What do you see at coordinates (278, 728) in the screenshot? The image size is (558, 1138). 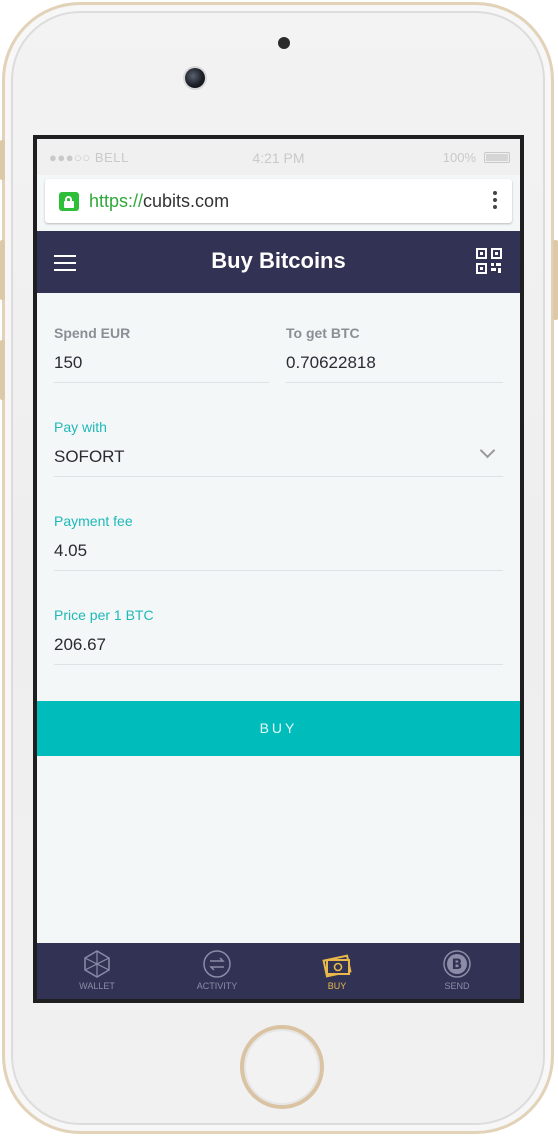 I see `buy-button: BUY` at bounding box center [278, 728].